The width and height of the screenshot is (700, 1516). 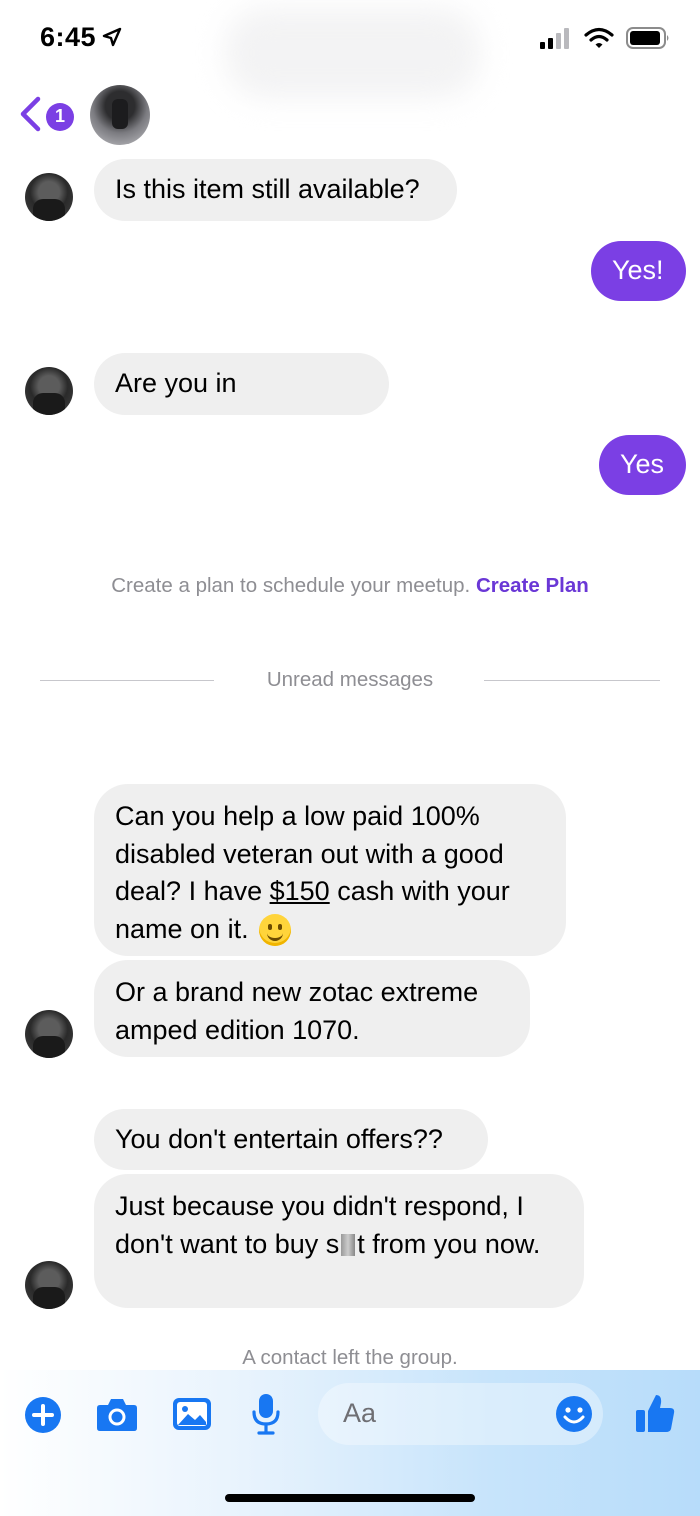 I want to click on message-input-placeholder: Aa, so click(x=360, y=1413).